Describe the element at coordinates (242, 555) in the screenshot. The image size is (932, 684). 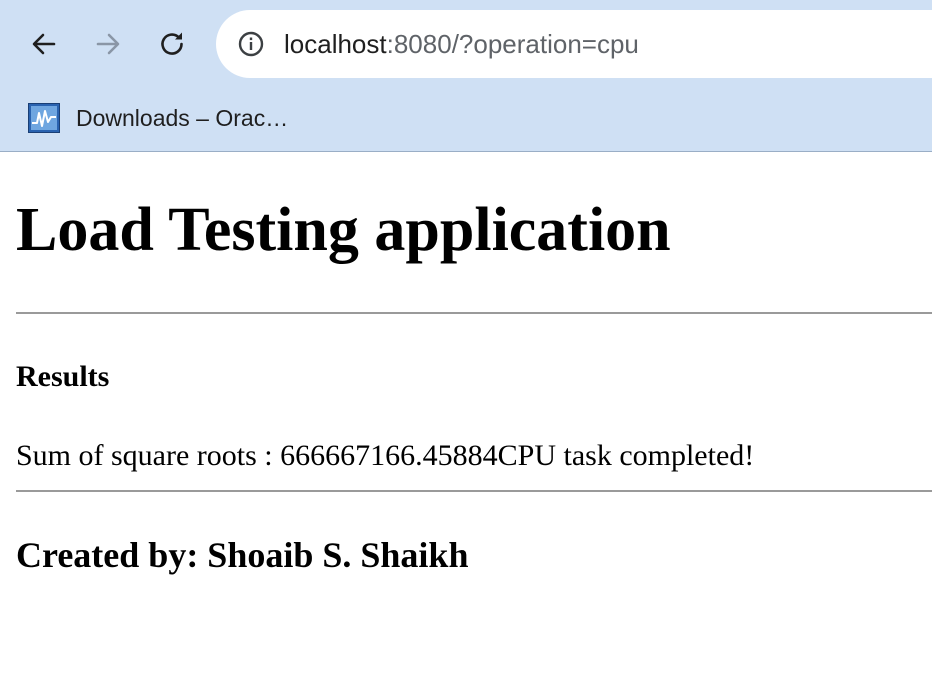
I see `credit-heading: Created by: Shoaib S. Shaikh` at that location.